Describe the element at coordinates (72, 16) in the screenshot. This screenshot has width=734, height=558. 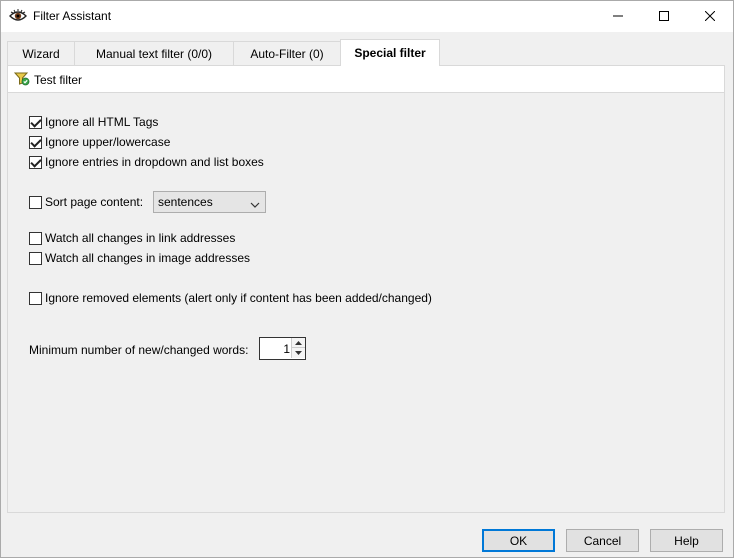
I see `window-title: Filter Assistant` at that location.